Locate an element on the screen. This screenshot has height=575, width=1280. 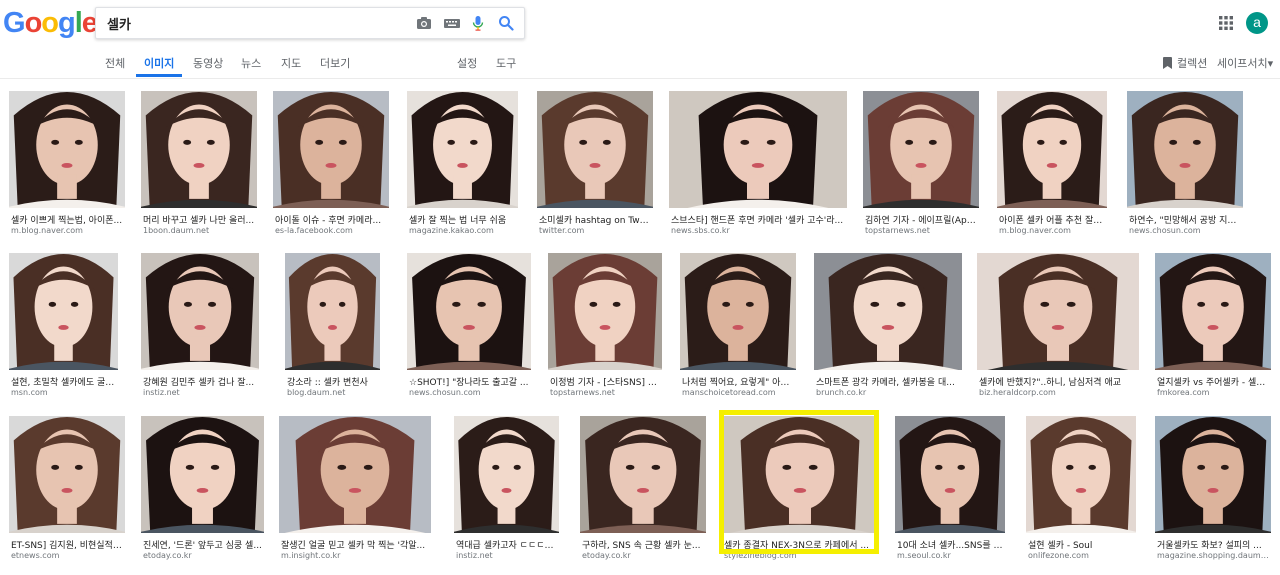
image-result: 얼지셀카 vs 주어셀카 - 셀카... fmkorea.com is located at coordinates (1213, 326).